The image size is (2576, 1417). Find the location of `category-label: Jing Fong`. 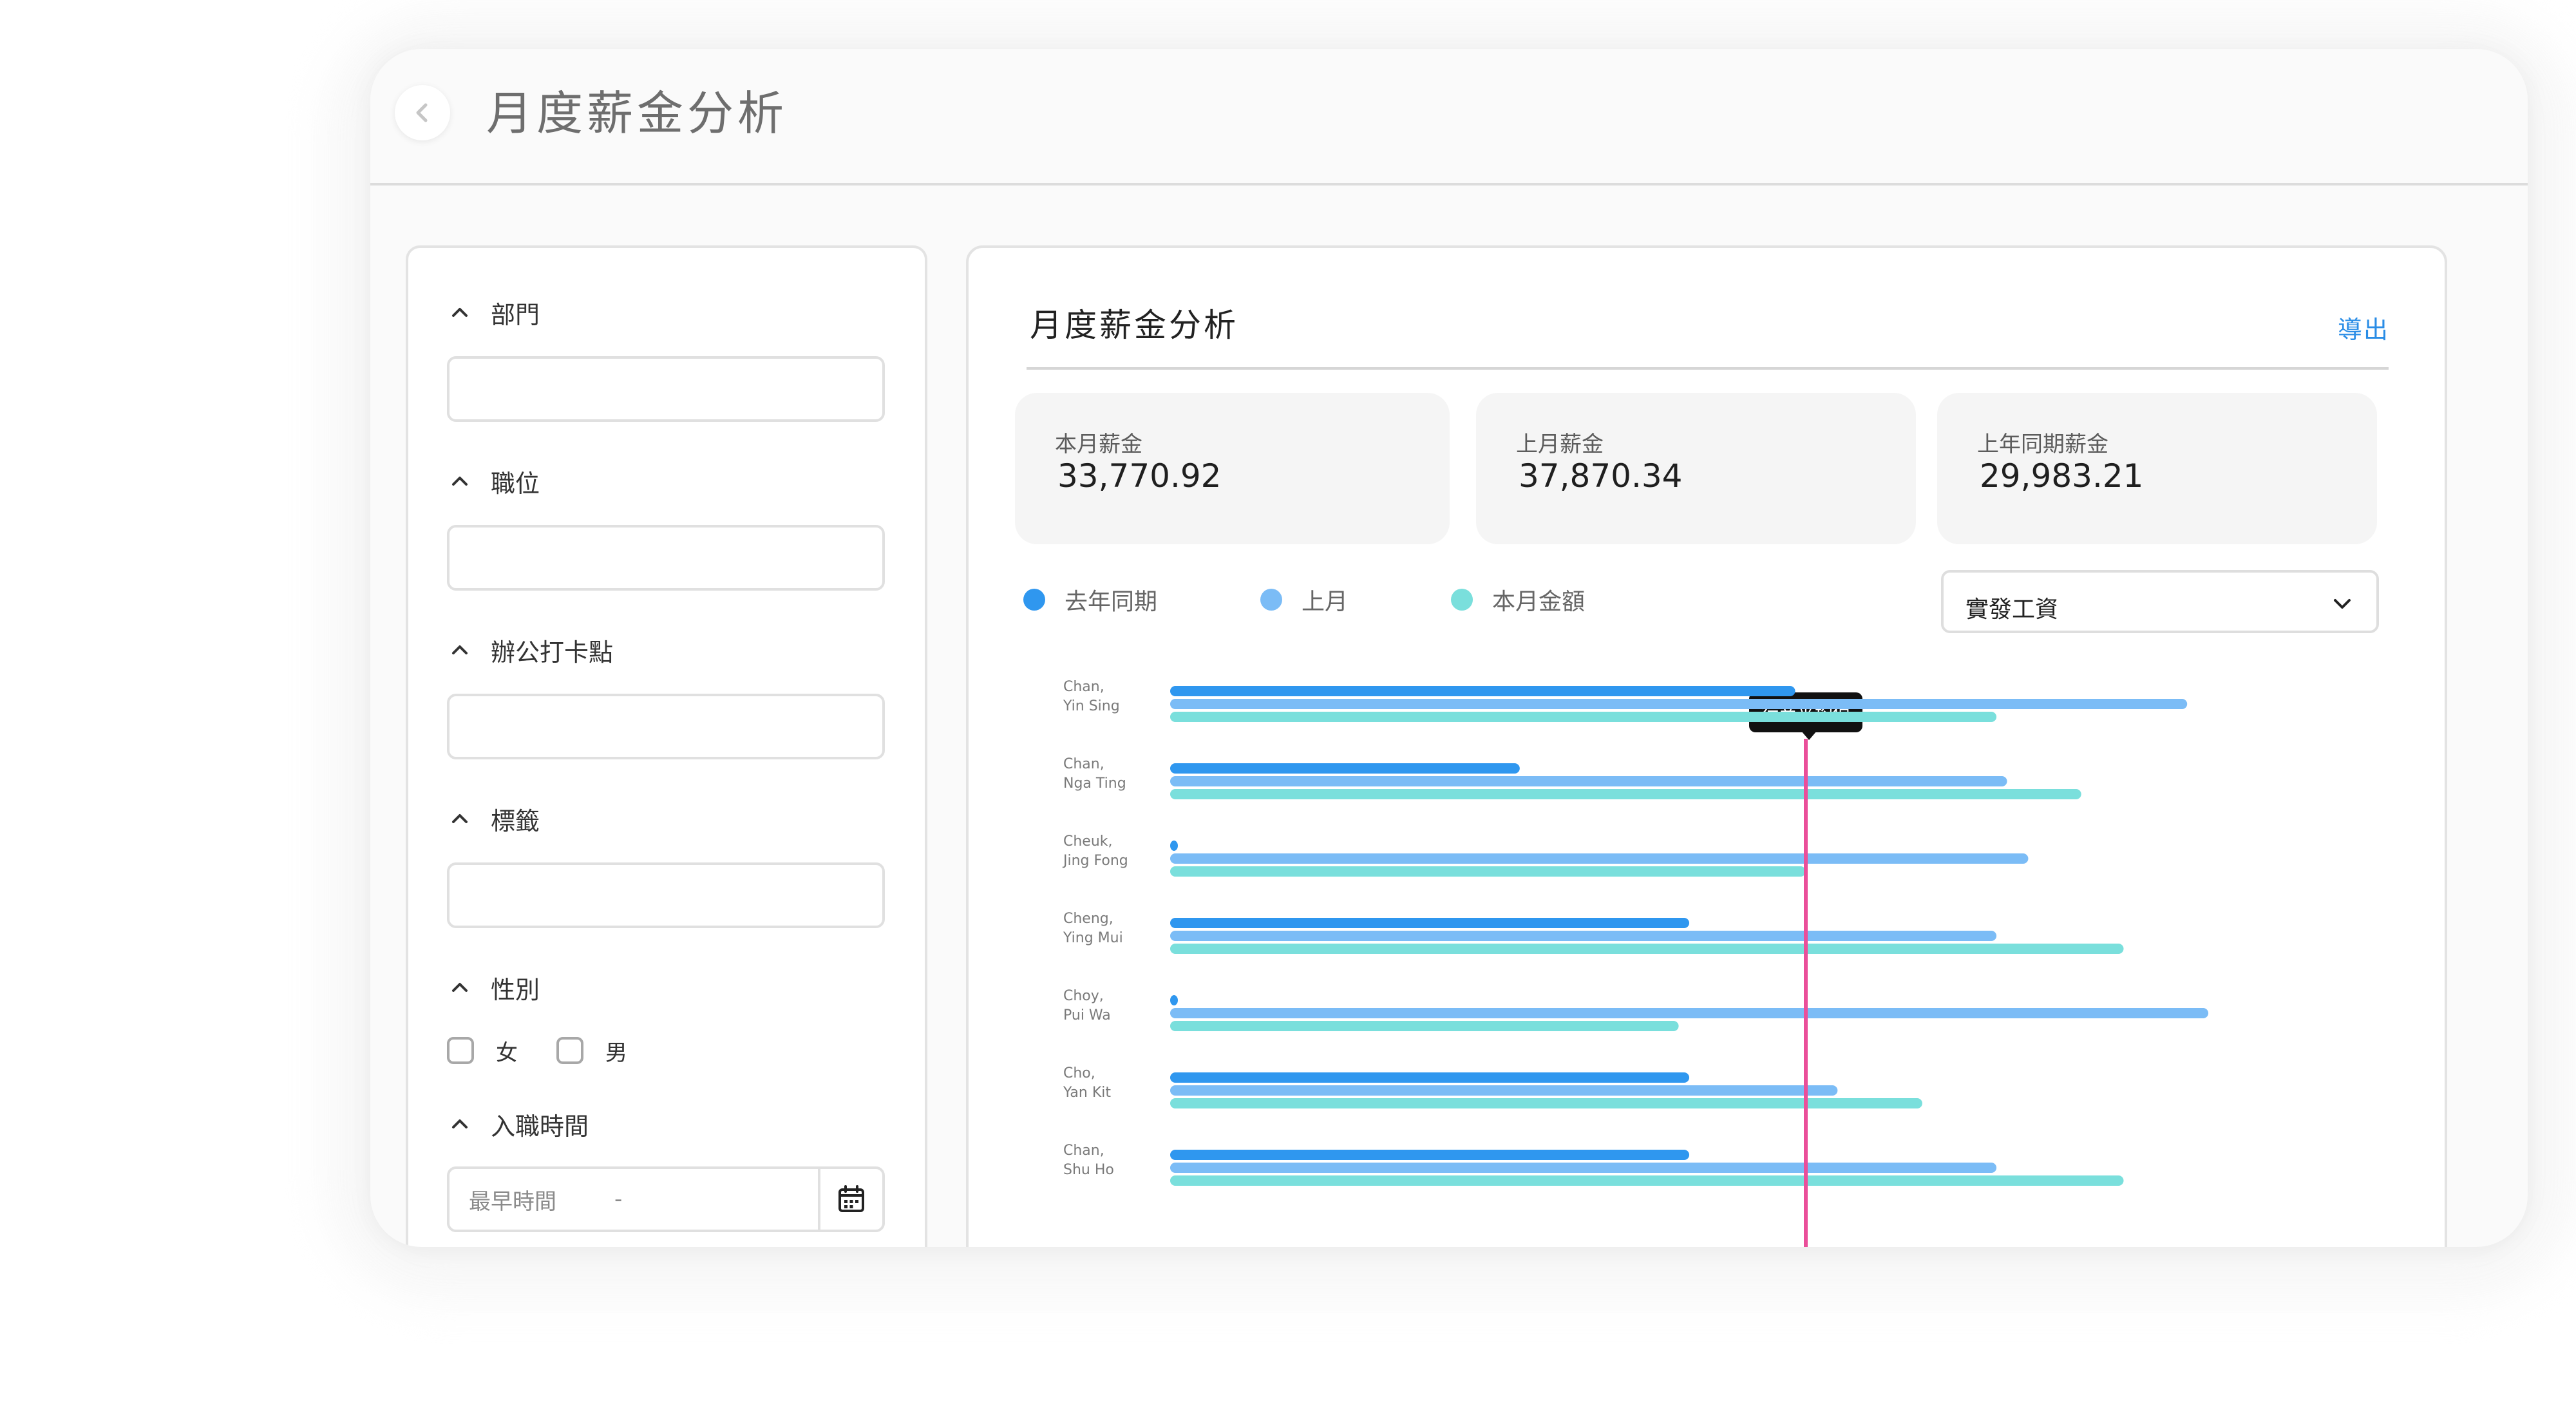

category-label: Jing Fong is located at coordinates (1095, 861).